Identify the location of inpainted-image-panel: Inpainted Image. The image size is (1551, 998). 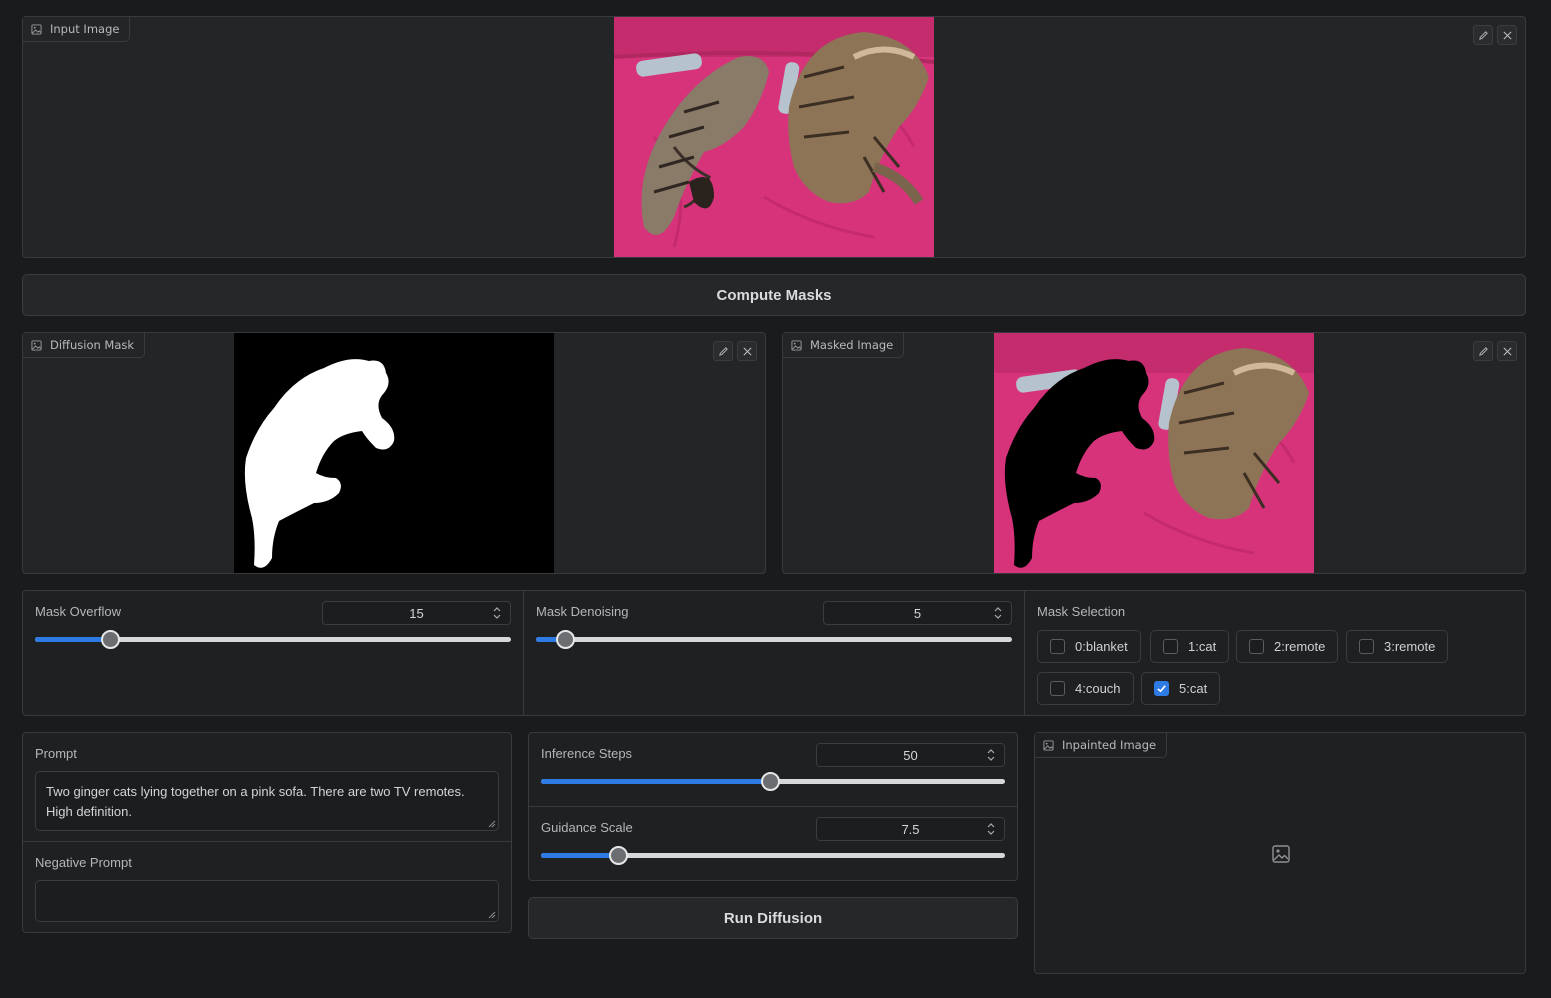
(1280, 853).